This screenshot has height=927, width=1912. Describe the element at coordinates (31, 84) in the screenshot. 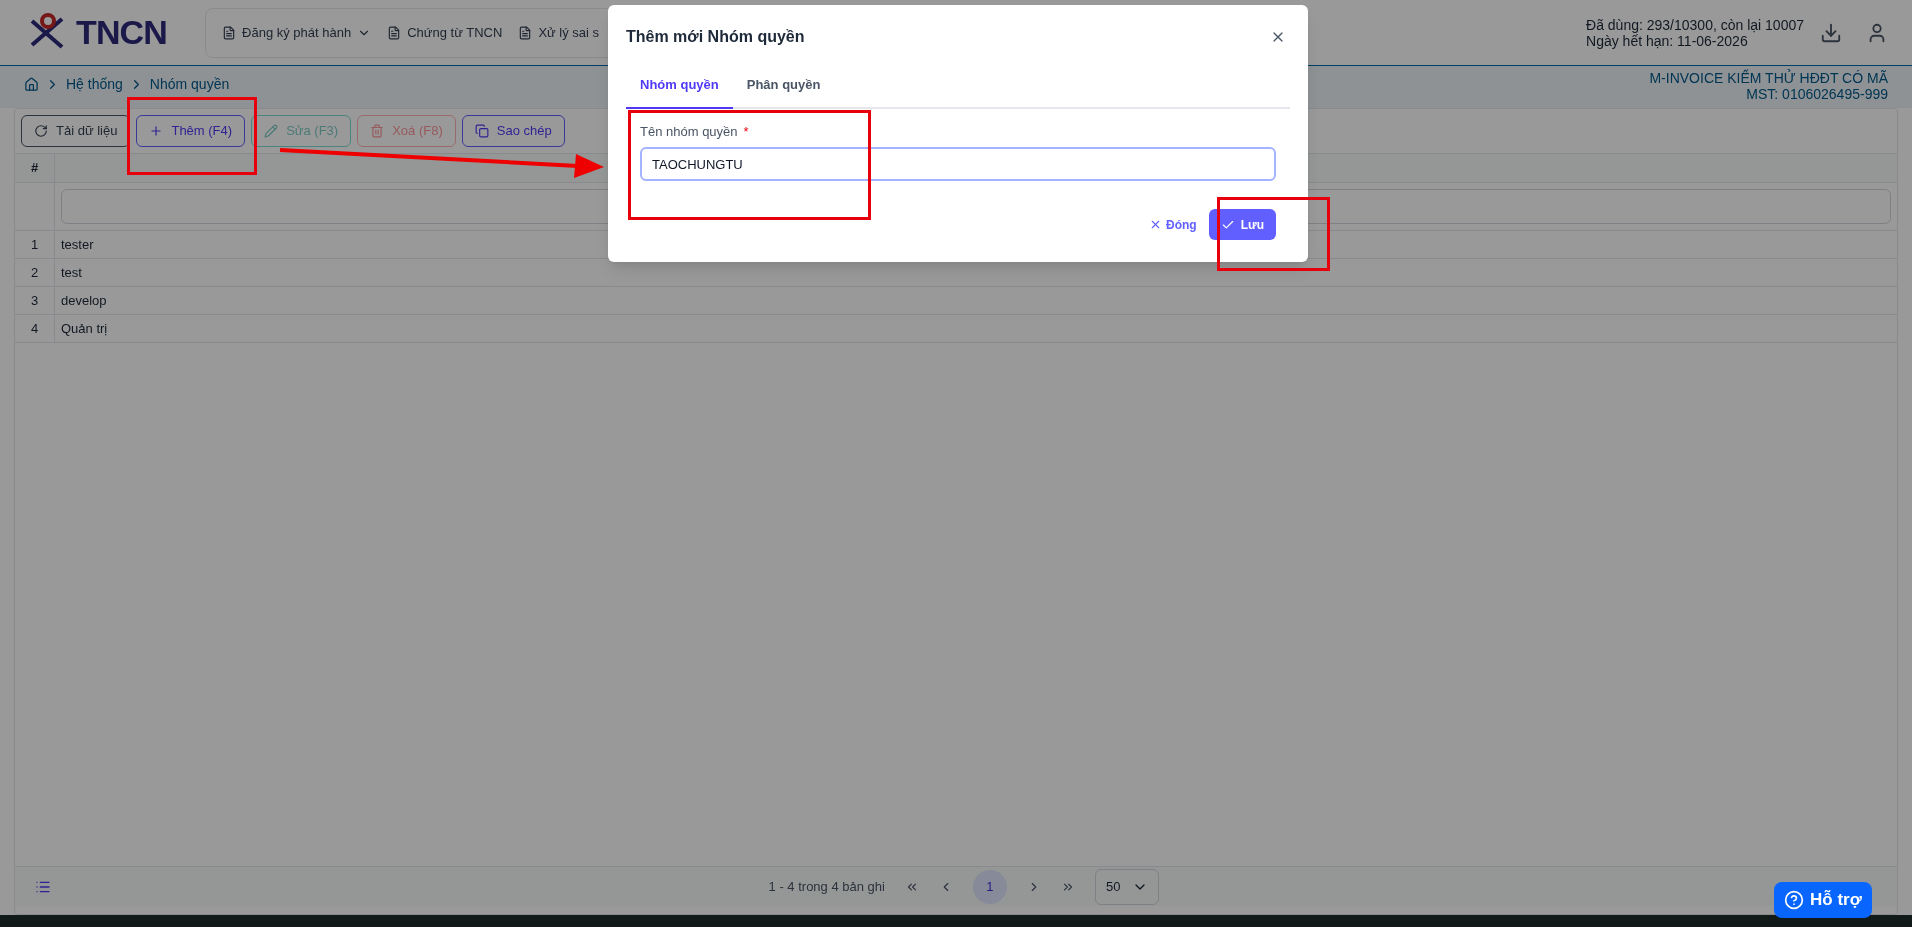

I see `home-icon` at that location.